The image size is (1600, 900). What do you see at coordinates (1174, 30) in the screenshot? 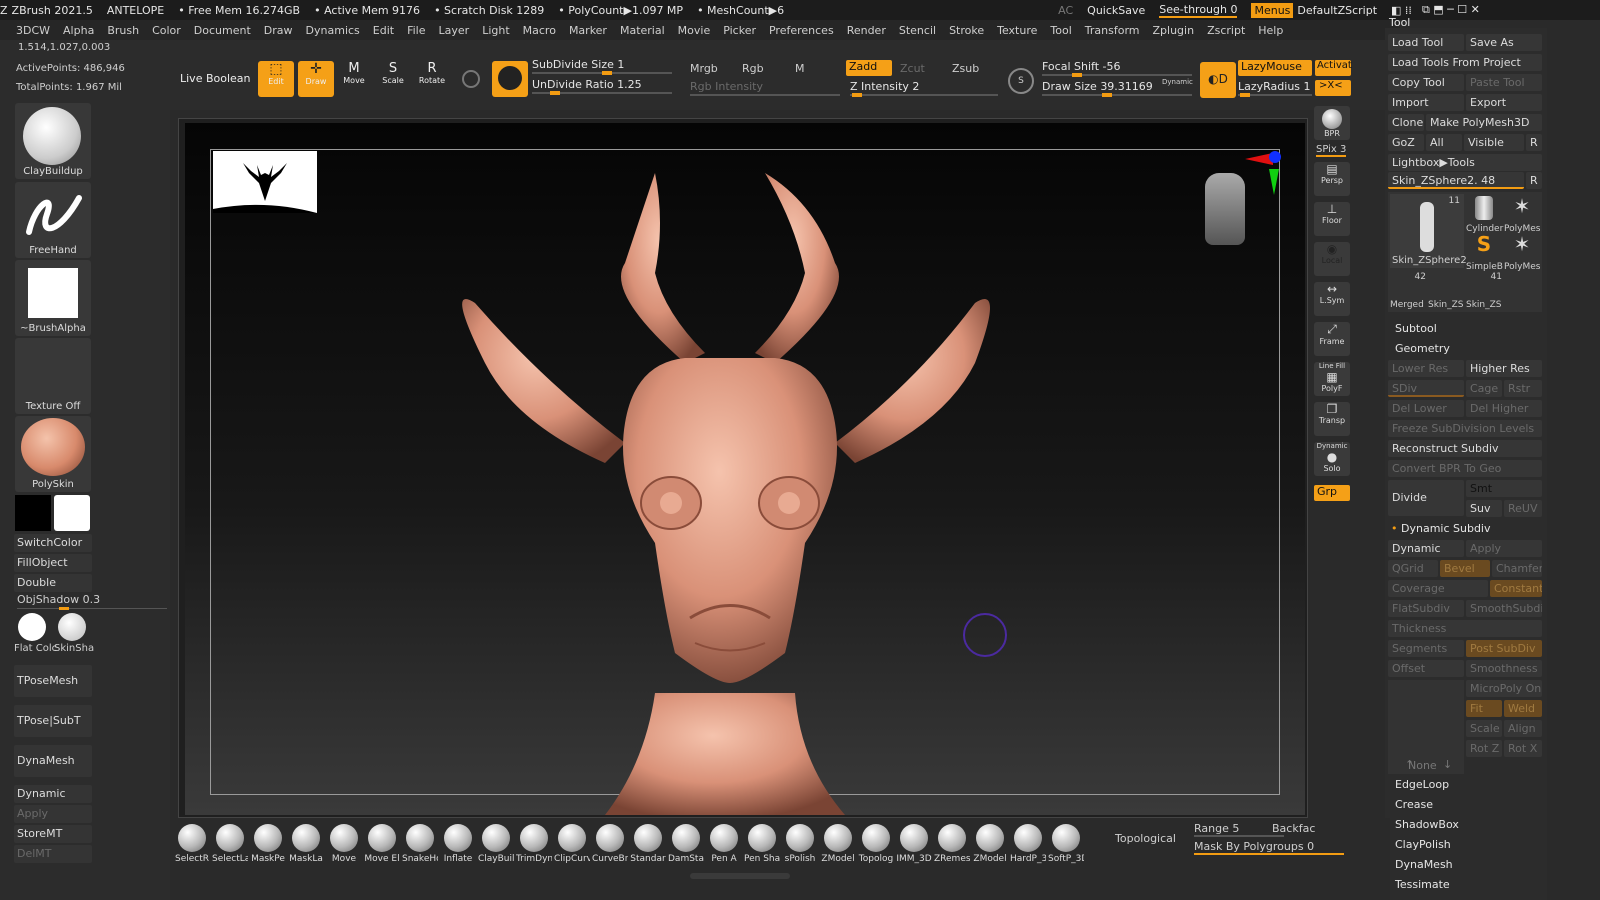
I see `menu-zplugin: Zplugin` at bounding box center [1174, 30].